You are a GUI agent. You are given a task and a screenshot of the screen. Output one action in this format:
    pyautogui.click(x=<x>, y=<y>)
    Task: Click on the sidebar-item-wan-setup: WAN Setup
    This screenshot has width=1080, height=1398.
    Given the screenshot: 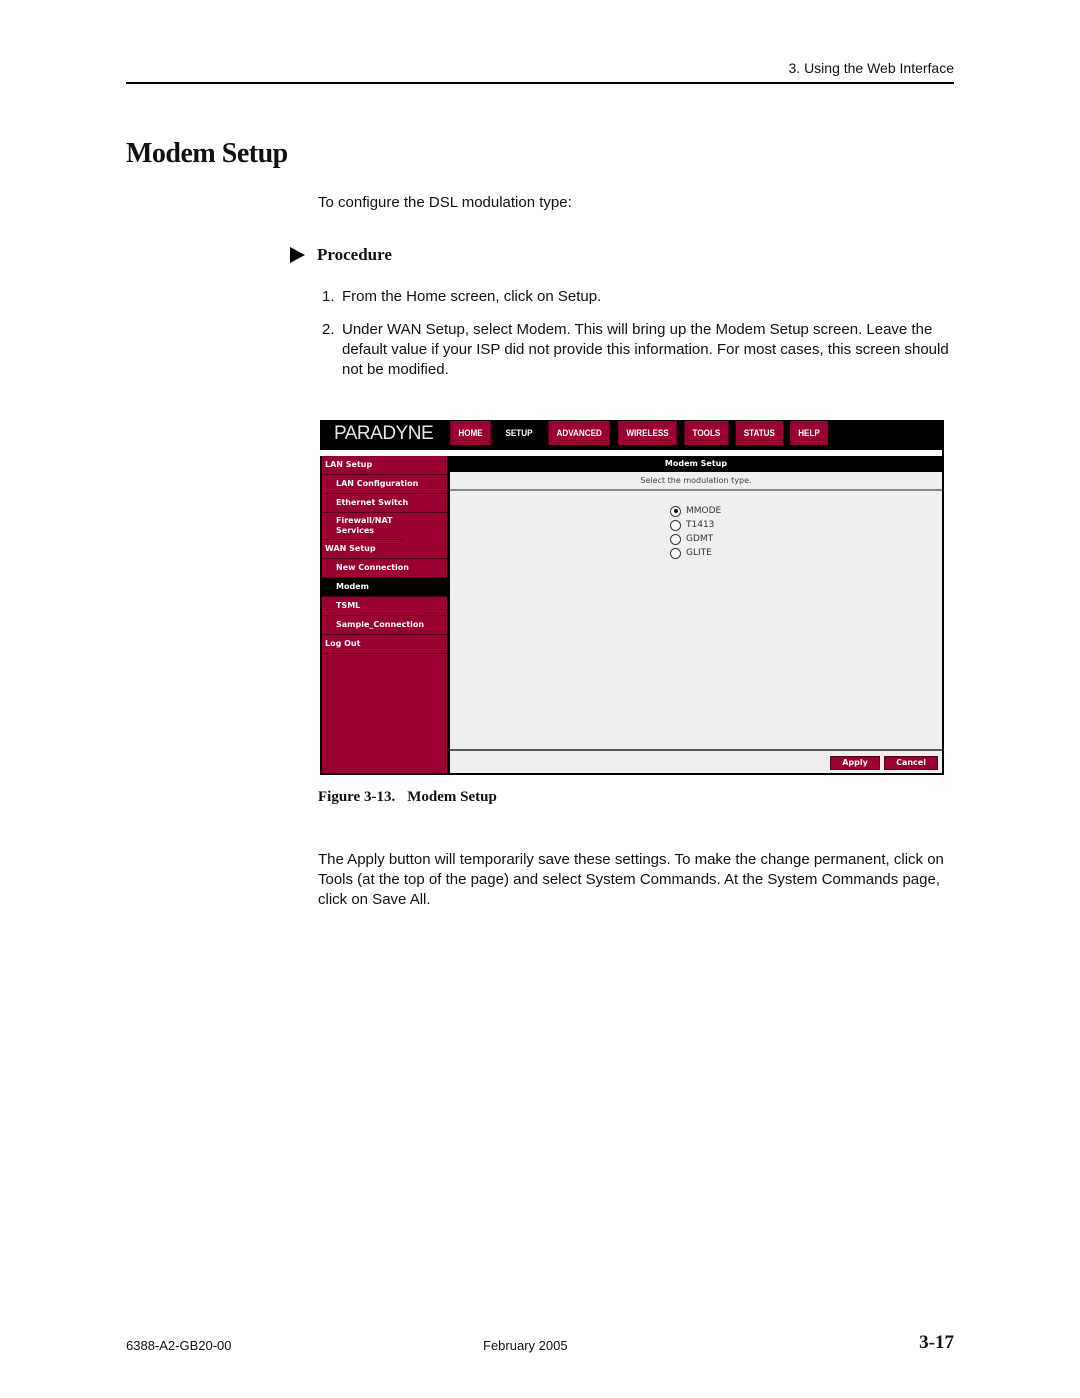 What is the action you would take?
    pyautogui.click(x=384, y=549)
    